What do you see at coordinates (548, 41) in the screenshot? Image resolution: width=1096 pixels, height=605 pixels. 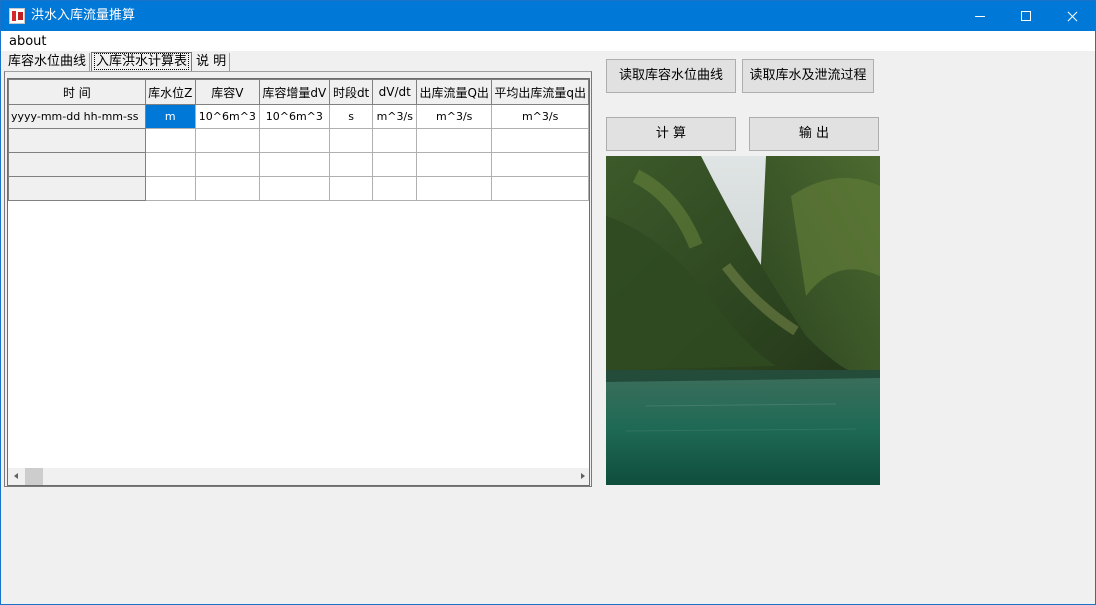 I see `menu-bar: about` at bounding box center [548, 41].